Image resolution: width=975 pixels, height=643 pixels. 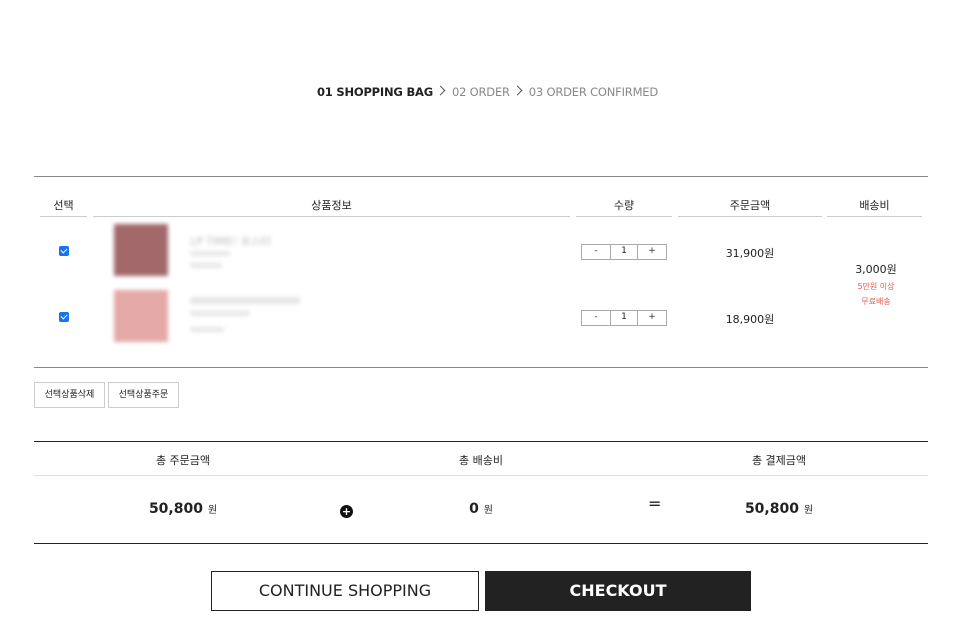 I want to click on continue-shopping-button: CONTINUE SHOPPING, so click(x=345, y=591).